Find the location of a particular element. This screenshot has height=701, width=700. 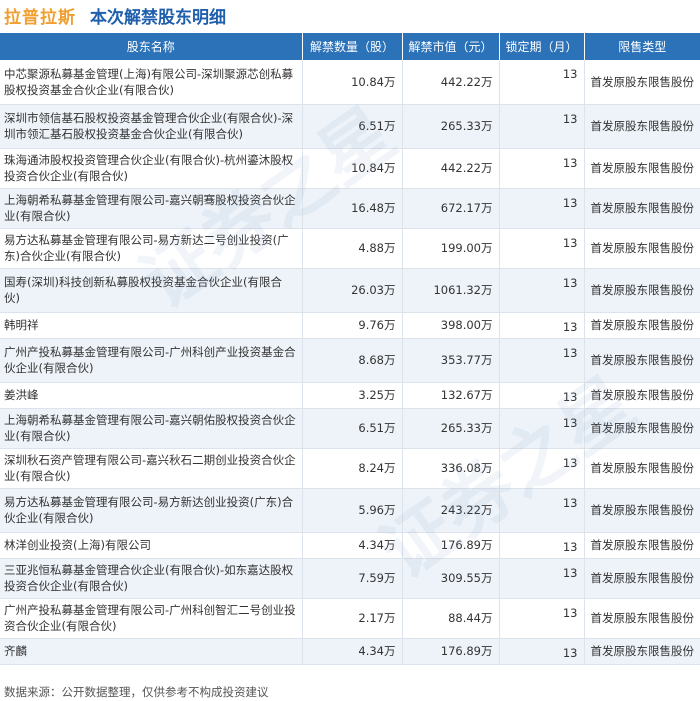

unlock-quantity-cell: 4.88万 is located at coordinates (352, 248).